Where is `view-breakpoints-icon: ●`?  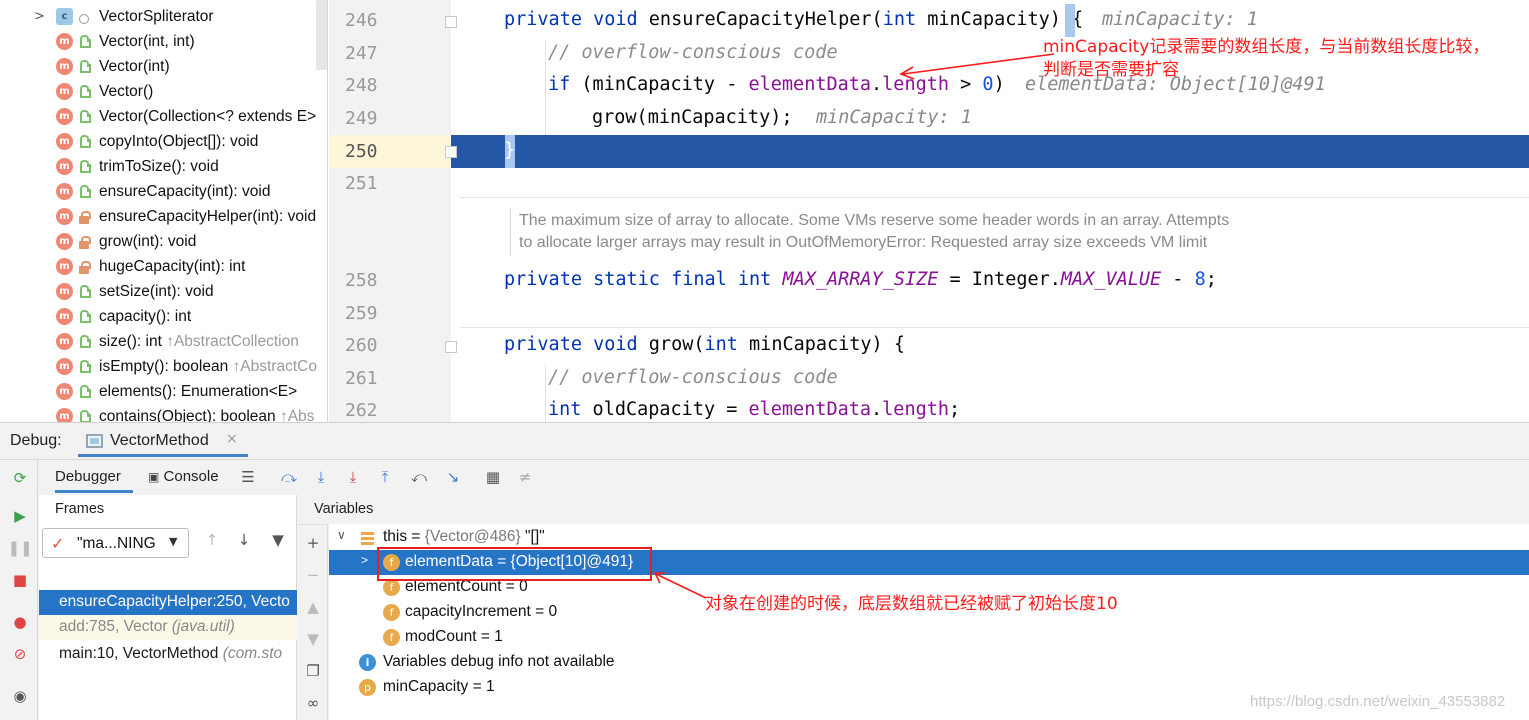 view-breakpoints-icon: ● is located at coordinates (20, 622).